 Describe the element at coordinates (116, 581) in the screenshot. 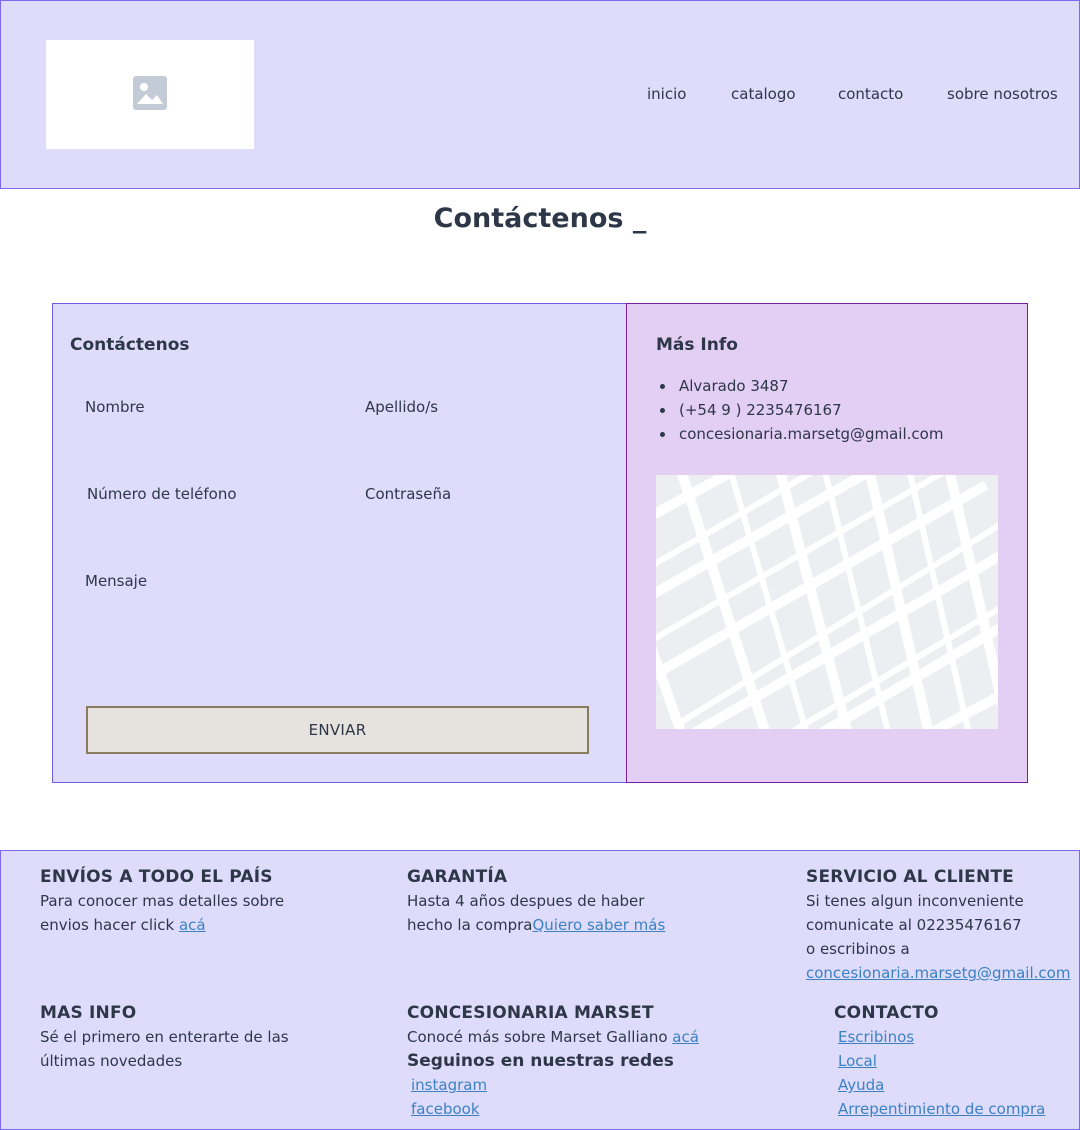

I see `mensaje-label: Mensaje` at that location.